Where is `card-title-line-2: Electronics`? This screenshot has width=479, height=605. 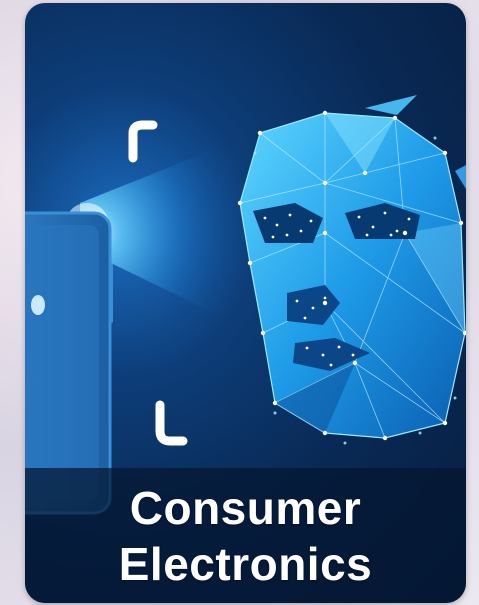 card-title-line-2: Electronics is located at coordinates (245, 563).